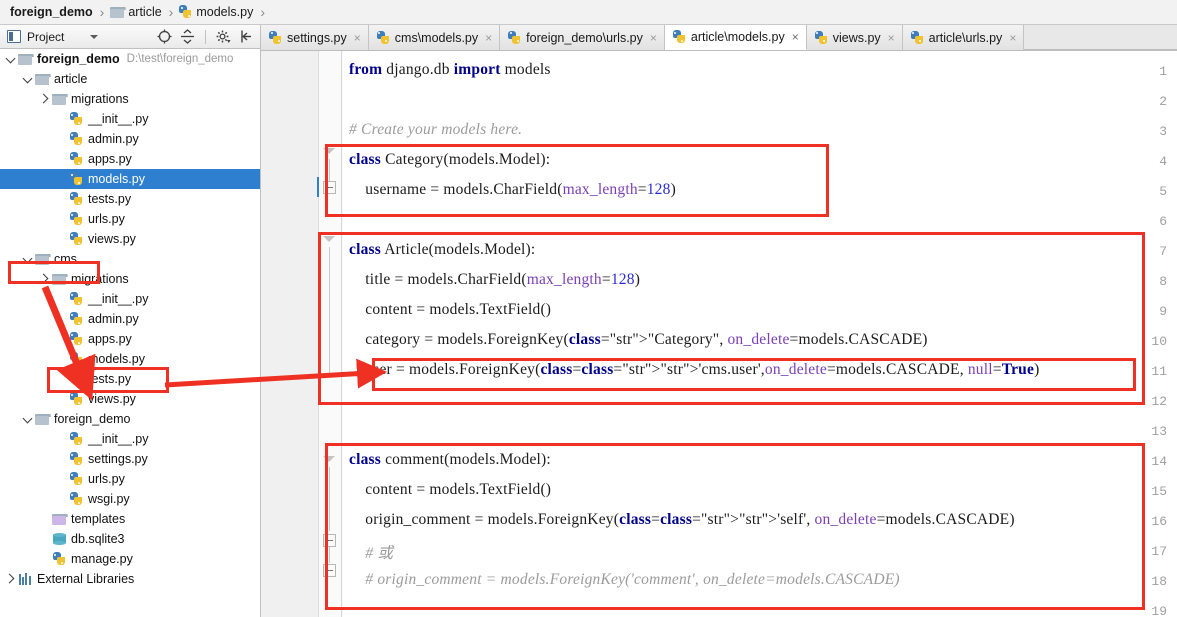 The height and width of the screenshot is (617, 1177). Describe the element at coordinates (49, 12) in the screenshot. I see `breadcrumb-item-project: foreign_demo` at that location.